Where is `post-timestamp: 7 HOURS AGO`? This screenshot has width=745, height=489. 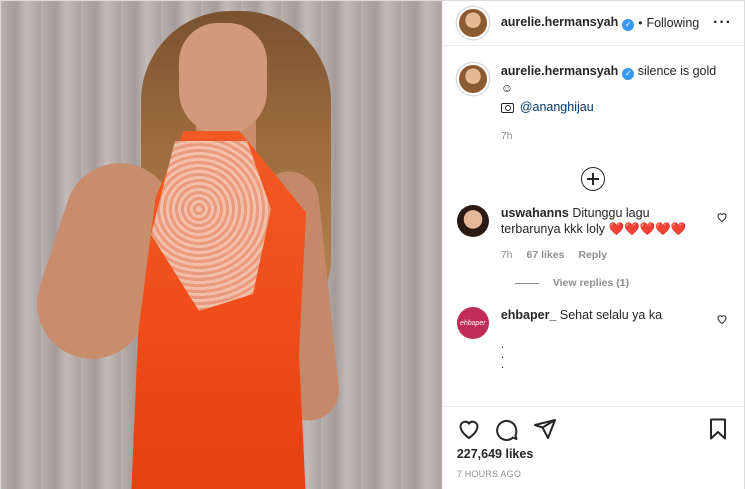 post-timestamp: 7 HOURS AGO is located at coordinates (593, 470).